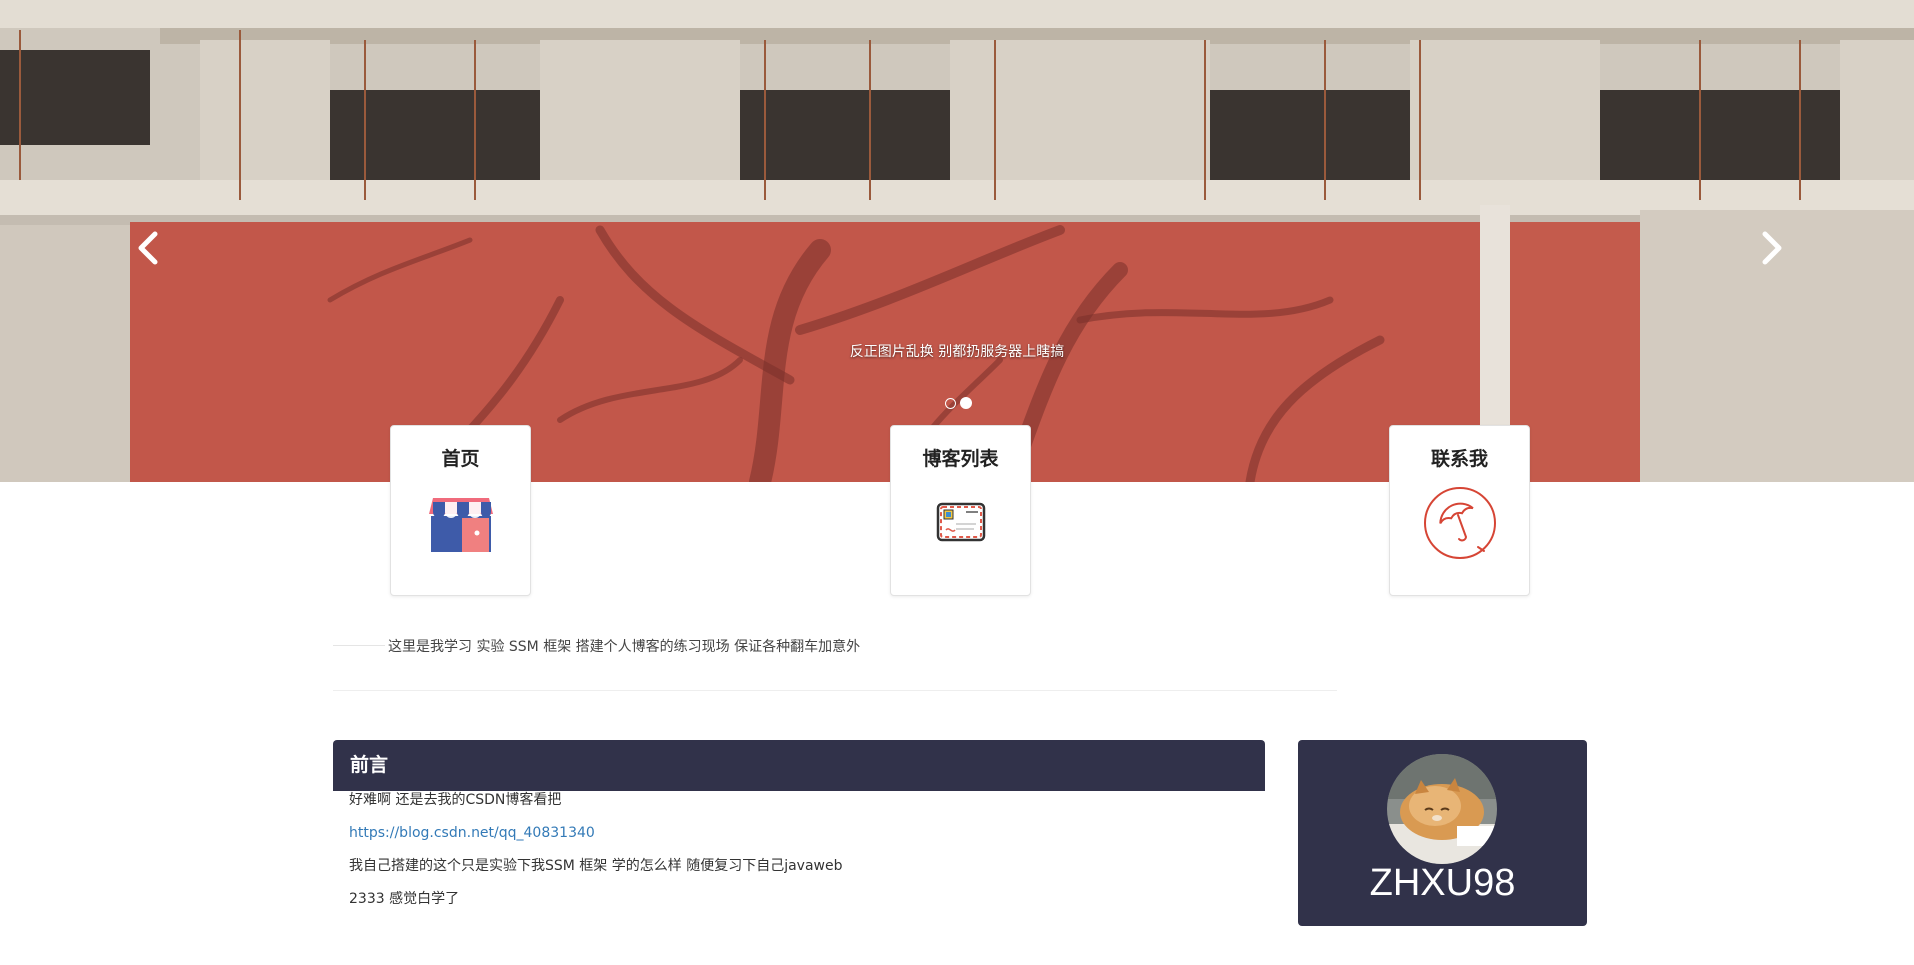  Describe the element at coordinates (1459, 523) in the screenshot. I see `umbrella-icon` at that location.